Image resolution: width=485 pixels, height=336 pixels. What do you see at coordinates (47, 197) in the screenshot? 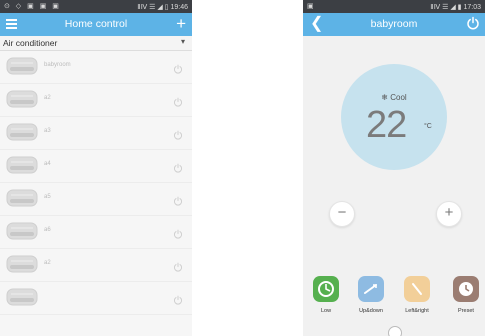
I see `device-label: a5` at bounding box center [47, 197].